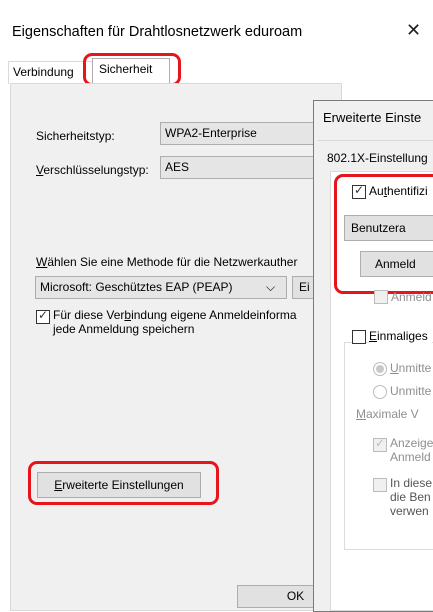 This screenshot has height=612, width=433. What do you see at coordinates (295, 596) in the screenshot?
I see `ok-label: OK` at bounding box center [295, 596].